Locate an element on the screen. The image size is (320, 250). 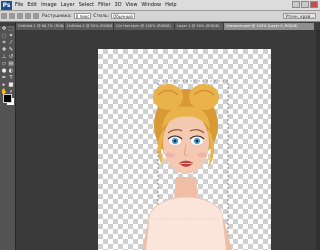
menu-image: Image is located at coordinates (49, 5).